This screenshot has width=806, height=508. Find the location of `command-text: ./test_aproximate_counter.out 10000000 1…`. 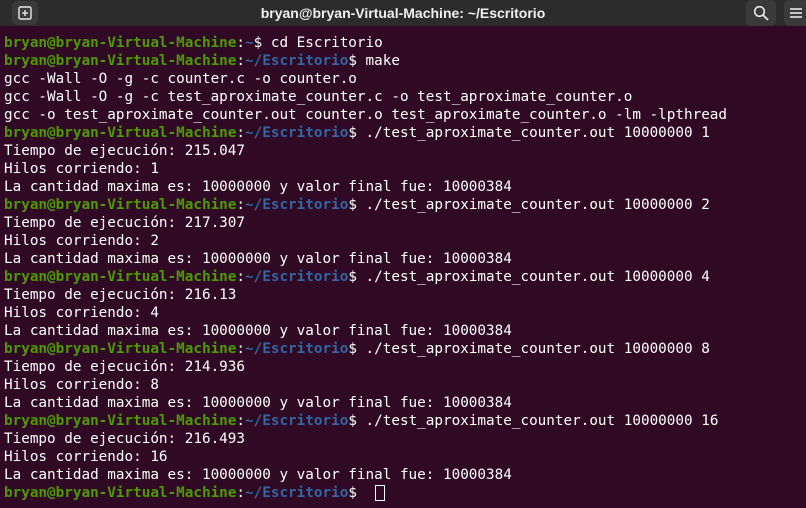

command-text: ./test_aproximate_counter.out 10000000 1… is located at coordinates (542, 421).